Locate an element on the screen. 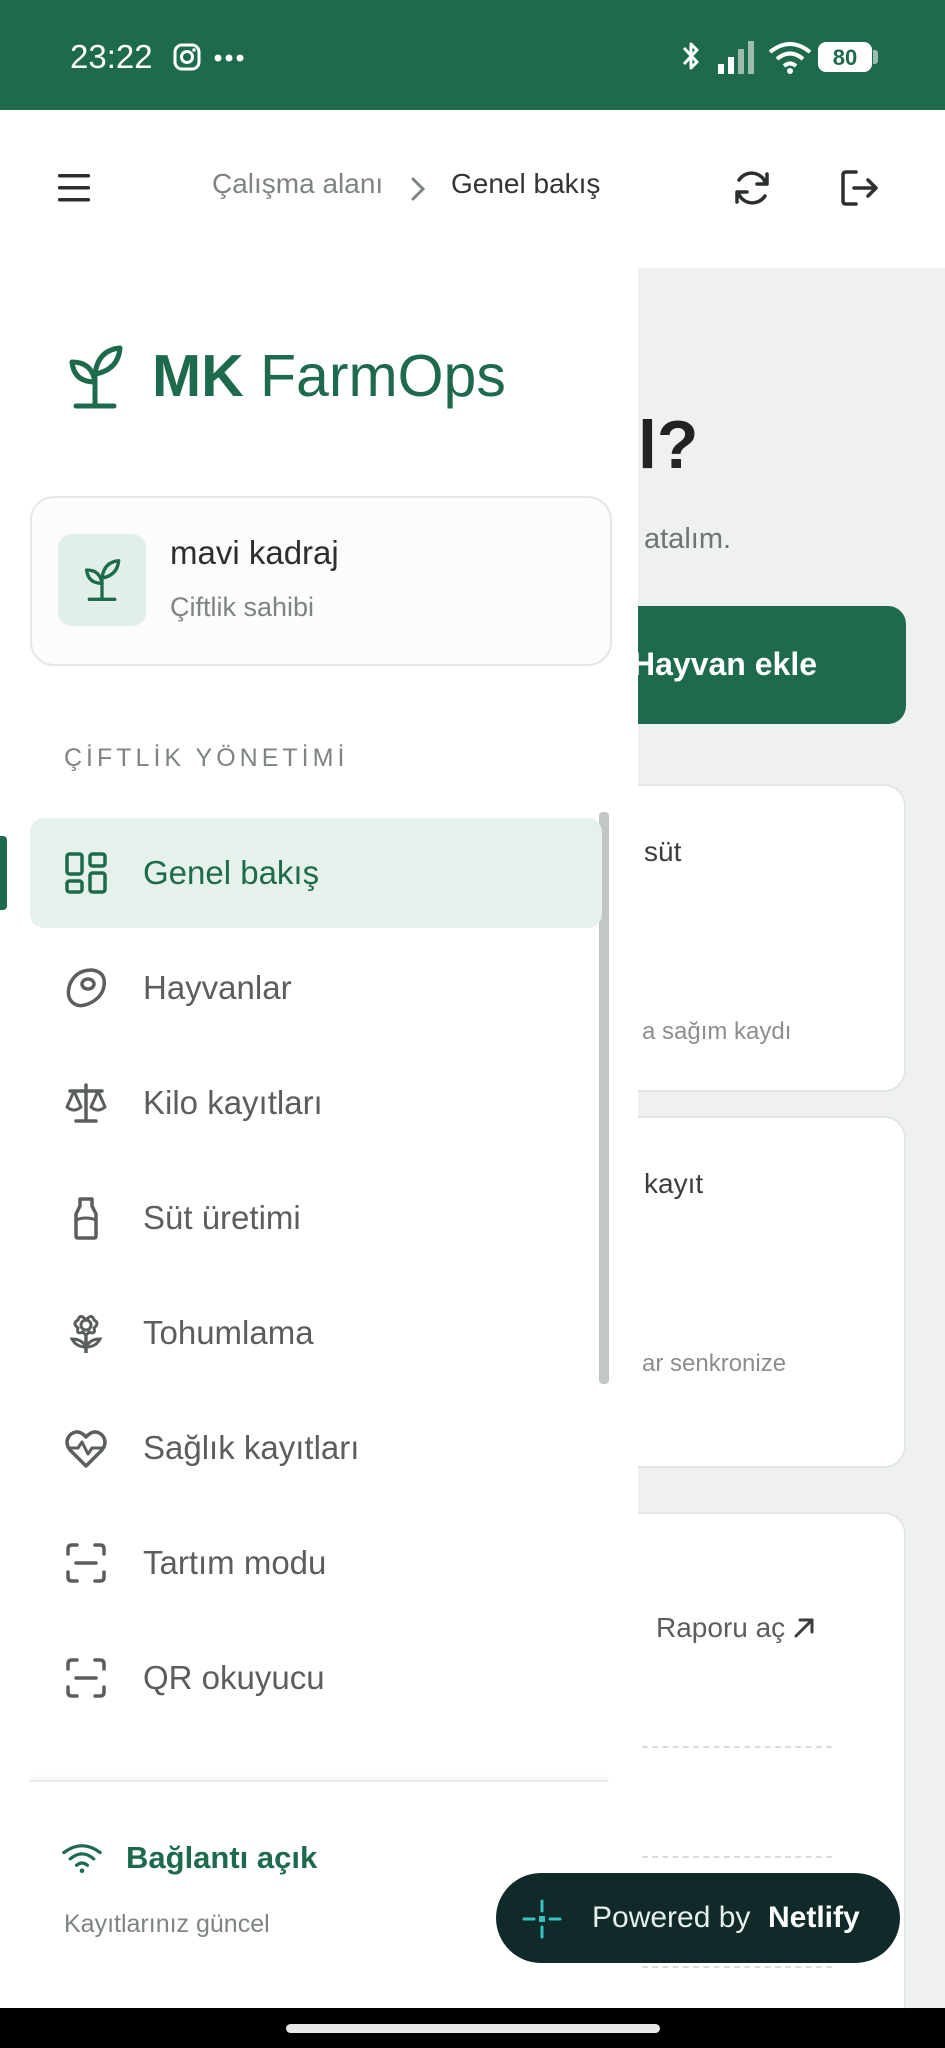 The height and width of the screenshot is (2048, 945). nav-label: Kilo kayıtları is located at coordinates (233, 1102).